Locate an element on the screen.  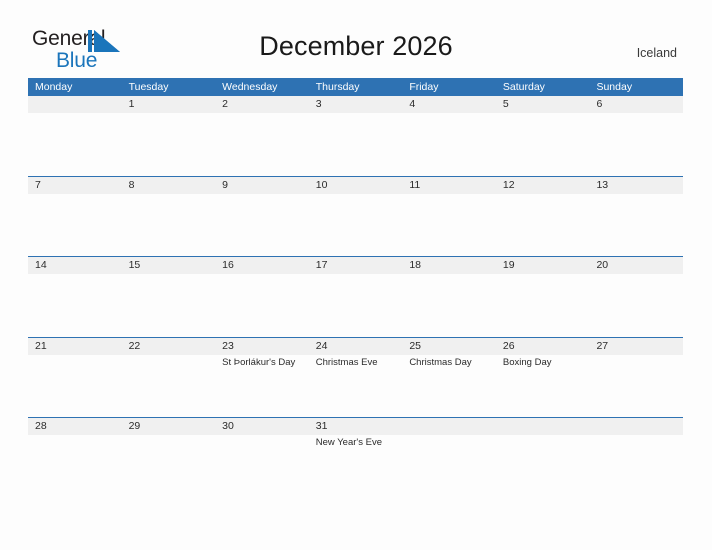
day-cell-21: 21 is located at coordinates (75, 378).